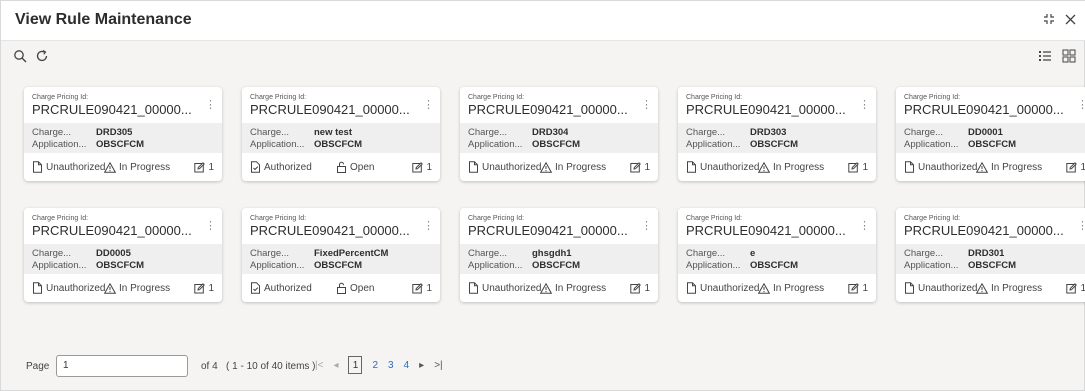 This screenshot has height=391, width=1085. What do you see at coordinates (286, 167) in the screenshot?
I see `authorization-status: Authorized` at bounding box center [286, 167].